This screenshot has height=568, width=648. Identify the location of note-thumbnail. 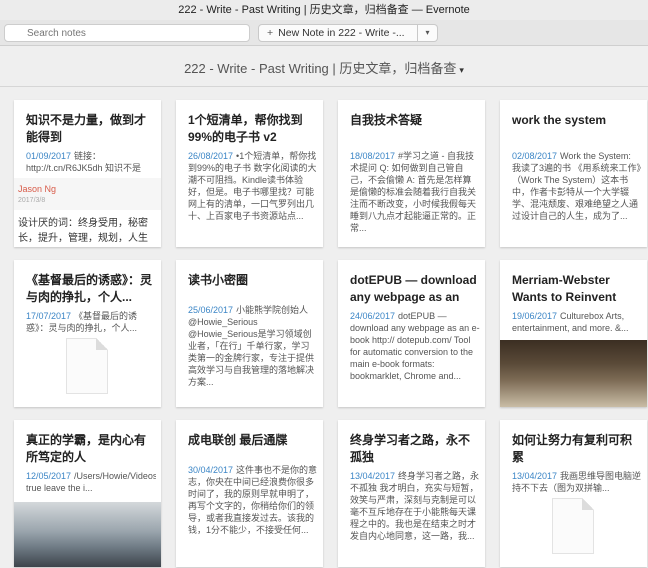
(87, 194).